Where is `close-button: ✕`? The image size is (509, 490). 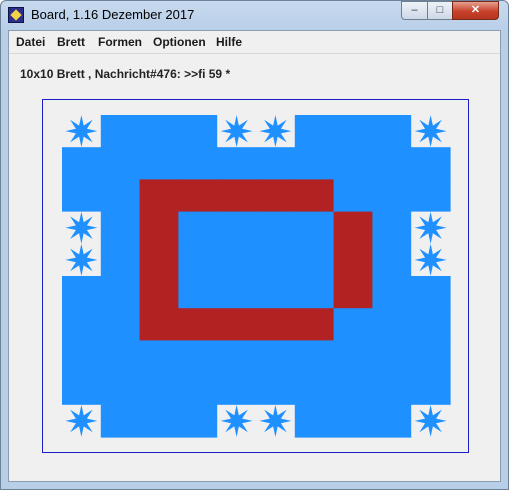
close-button: ✕ is located at coordinates (475, 10).